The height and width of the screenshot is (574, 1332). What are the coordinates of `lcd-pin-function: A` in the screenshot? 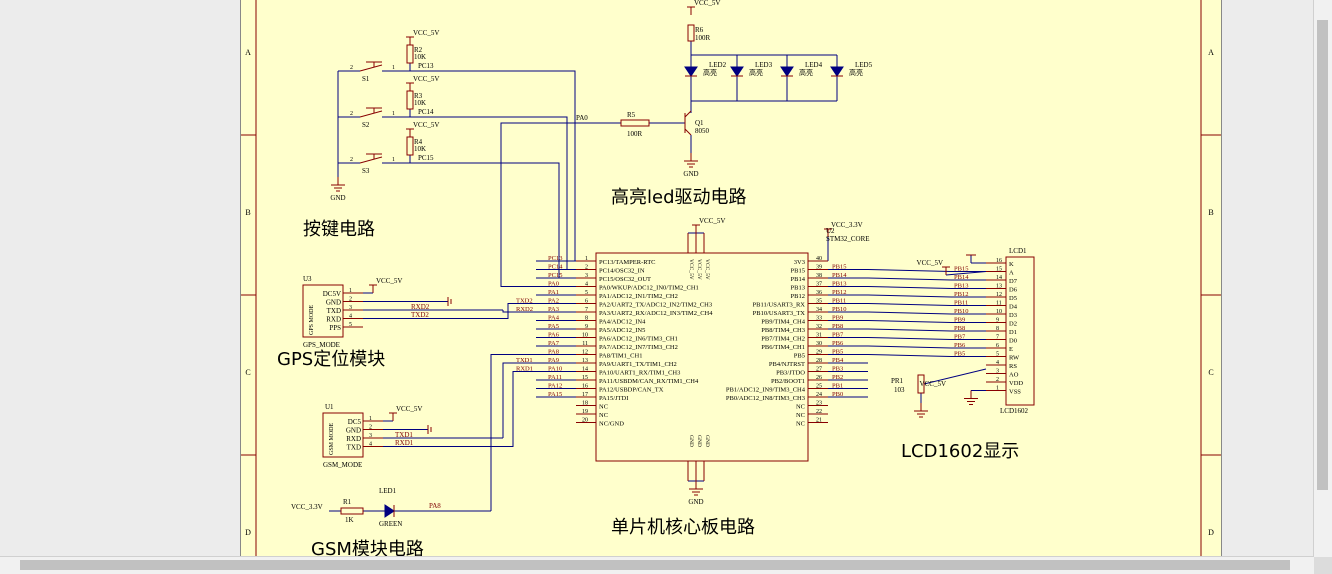 It's located at (1011, 273).